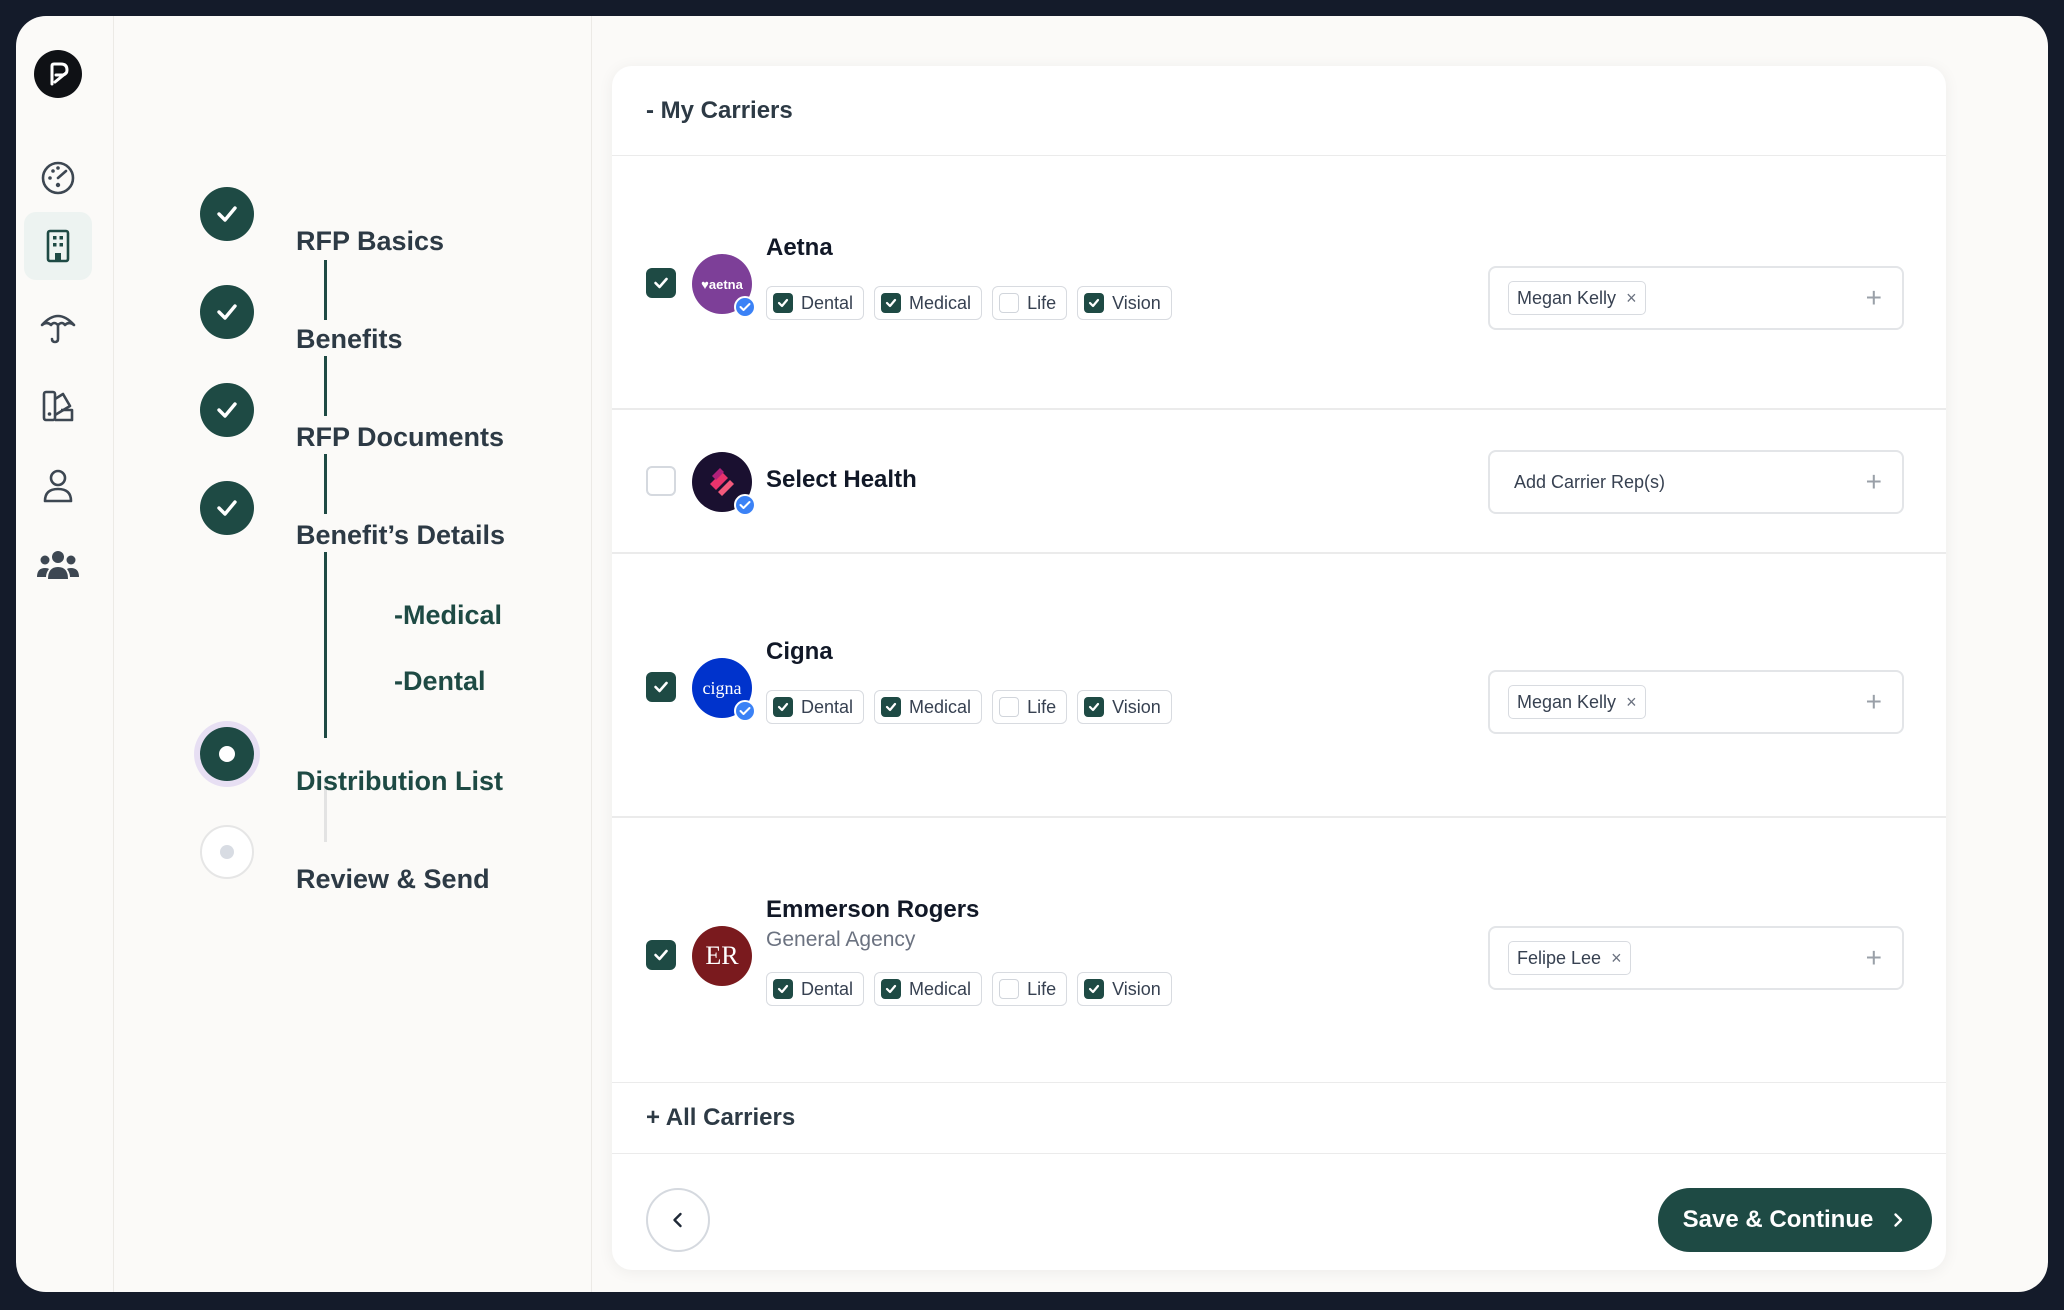 The image size is (2064, 1310). What do you see at coordinates (399, 781) in the screenshot?
I see `step-label: Distribution List` at bounding box center [399, 781].